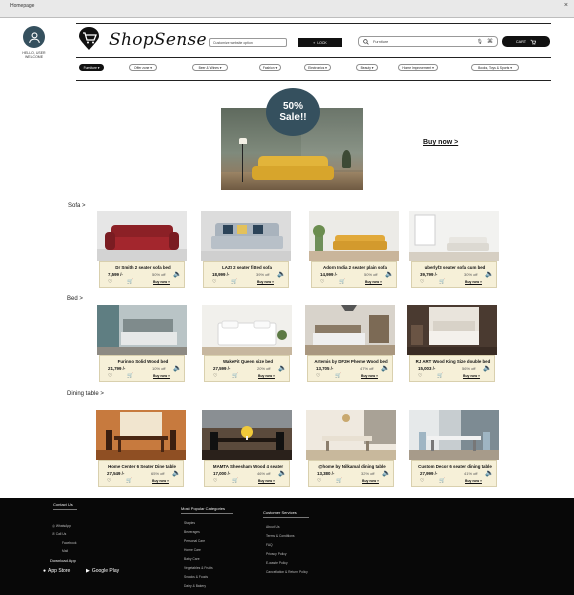 The image size is (574, 595). What do you see at coordinates (192, 559) in the screenshot?
I see `footer-category-link: Baby Care` at bounding box center [192, 559].